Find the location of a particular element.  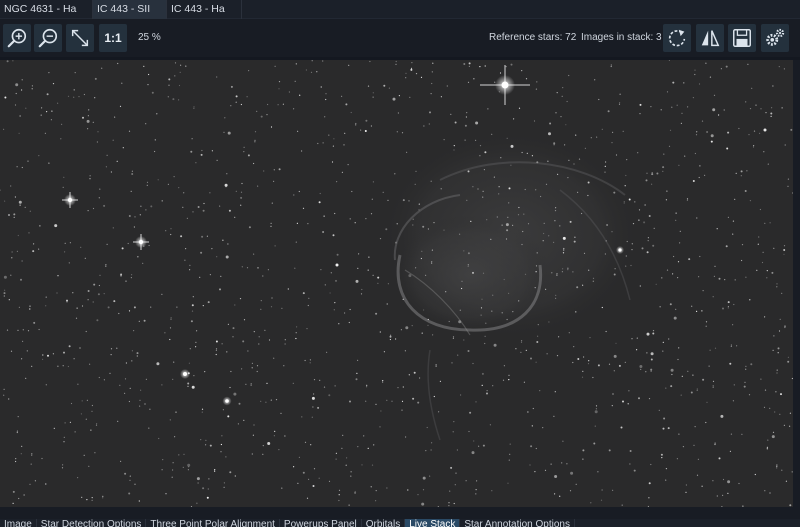

panel-tab-image: Image is located at coordinates (18, 523).